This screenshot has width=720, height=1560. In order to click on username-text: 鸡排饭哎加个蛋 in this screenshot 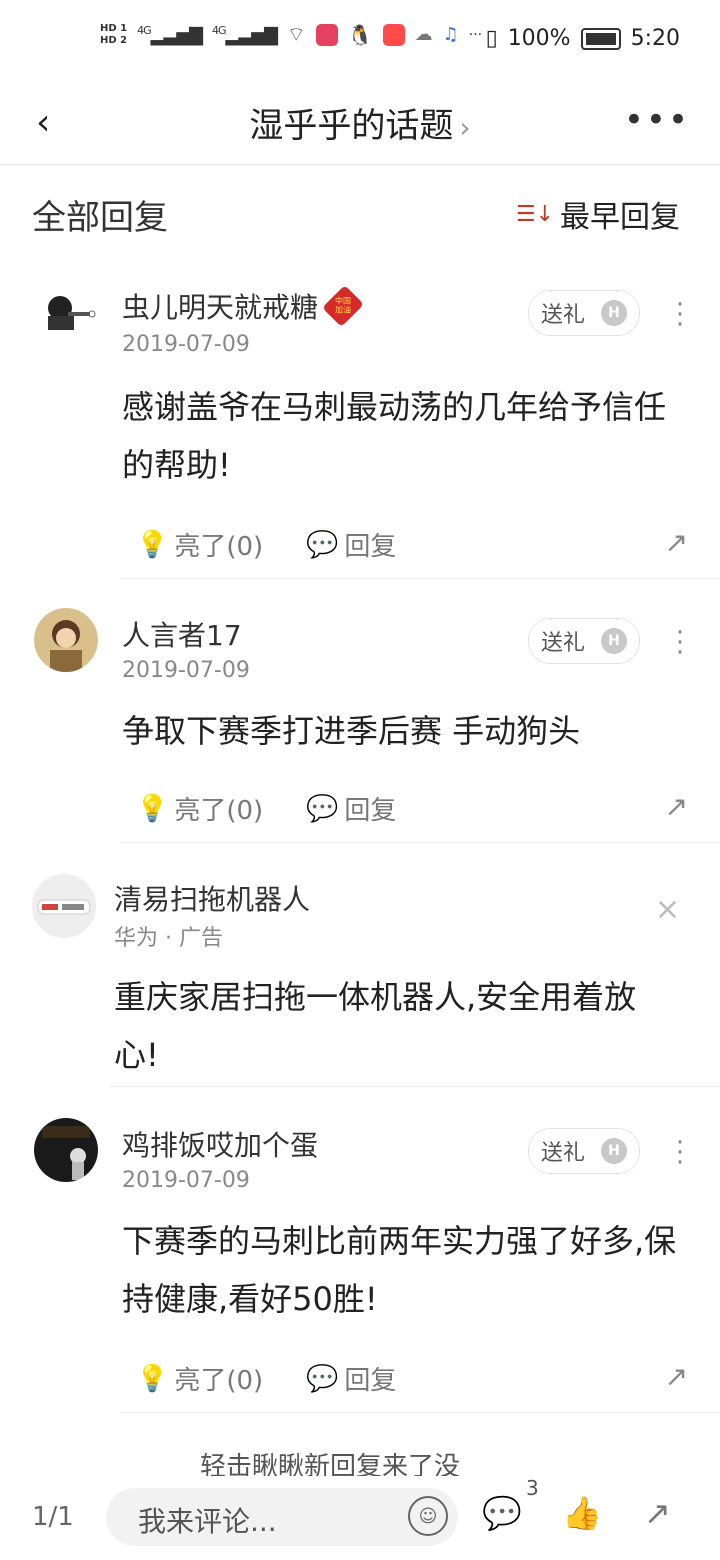, I will do `click(220, 1145)`.